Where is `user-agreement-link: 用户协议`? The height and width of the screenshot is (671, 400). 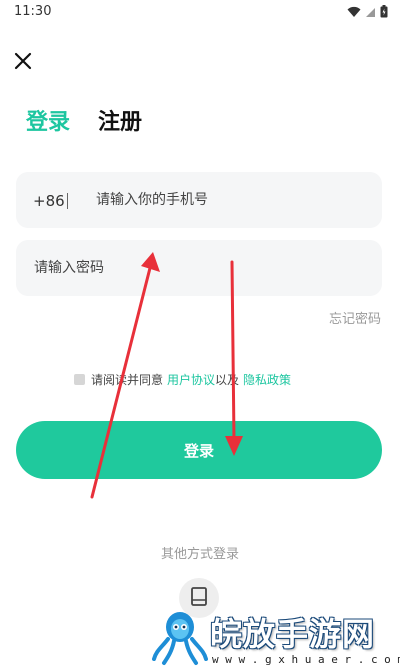 user-agreement-link: 用户协议 is located at coordinates (191, 379).